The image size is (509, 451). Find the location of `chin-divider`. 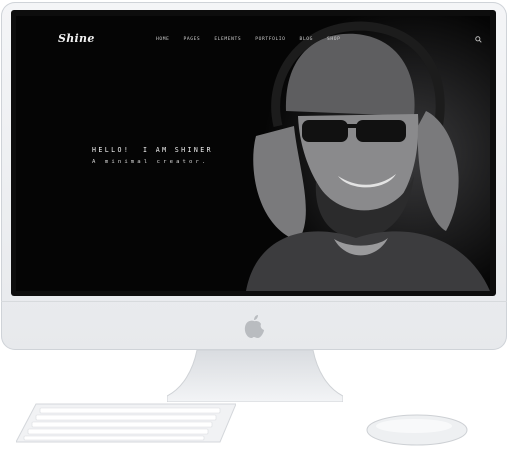

chin-divider is located at coordinates (254, 301).